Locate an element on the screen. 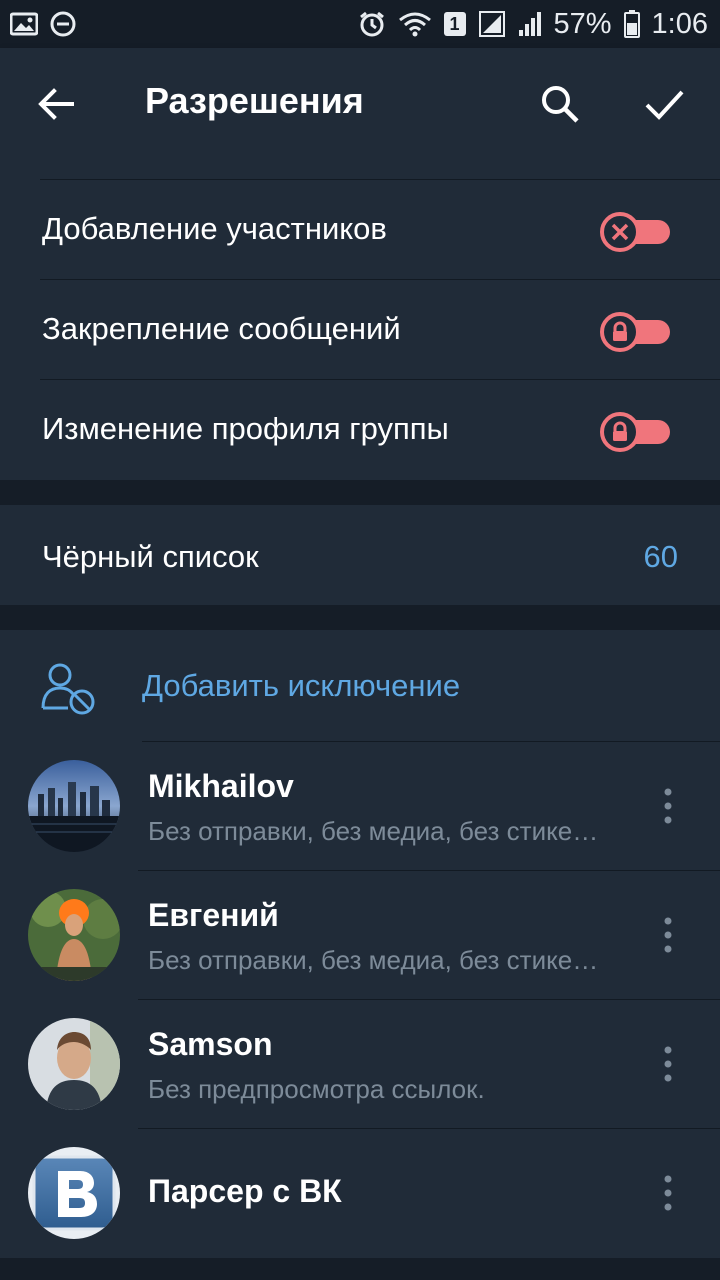 The image size is (720, 1280). app-bar: Разрешения is located at coordinates (360, 104).